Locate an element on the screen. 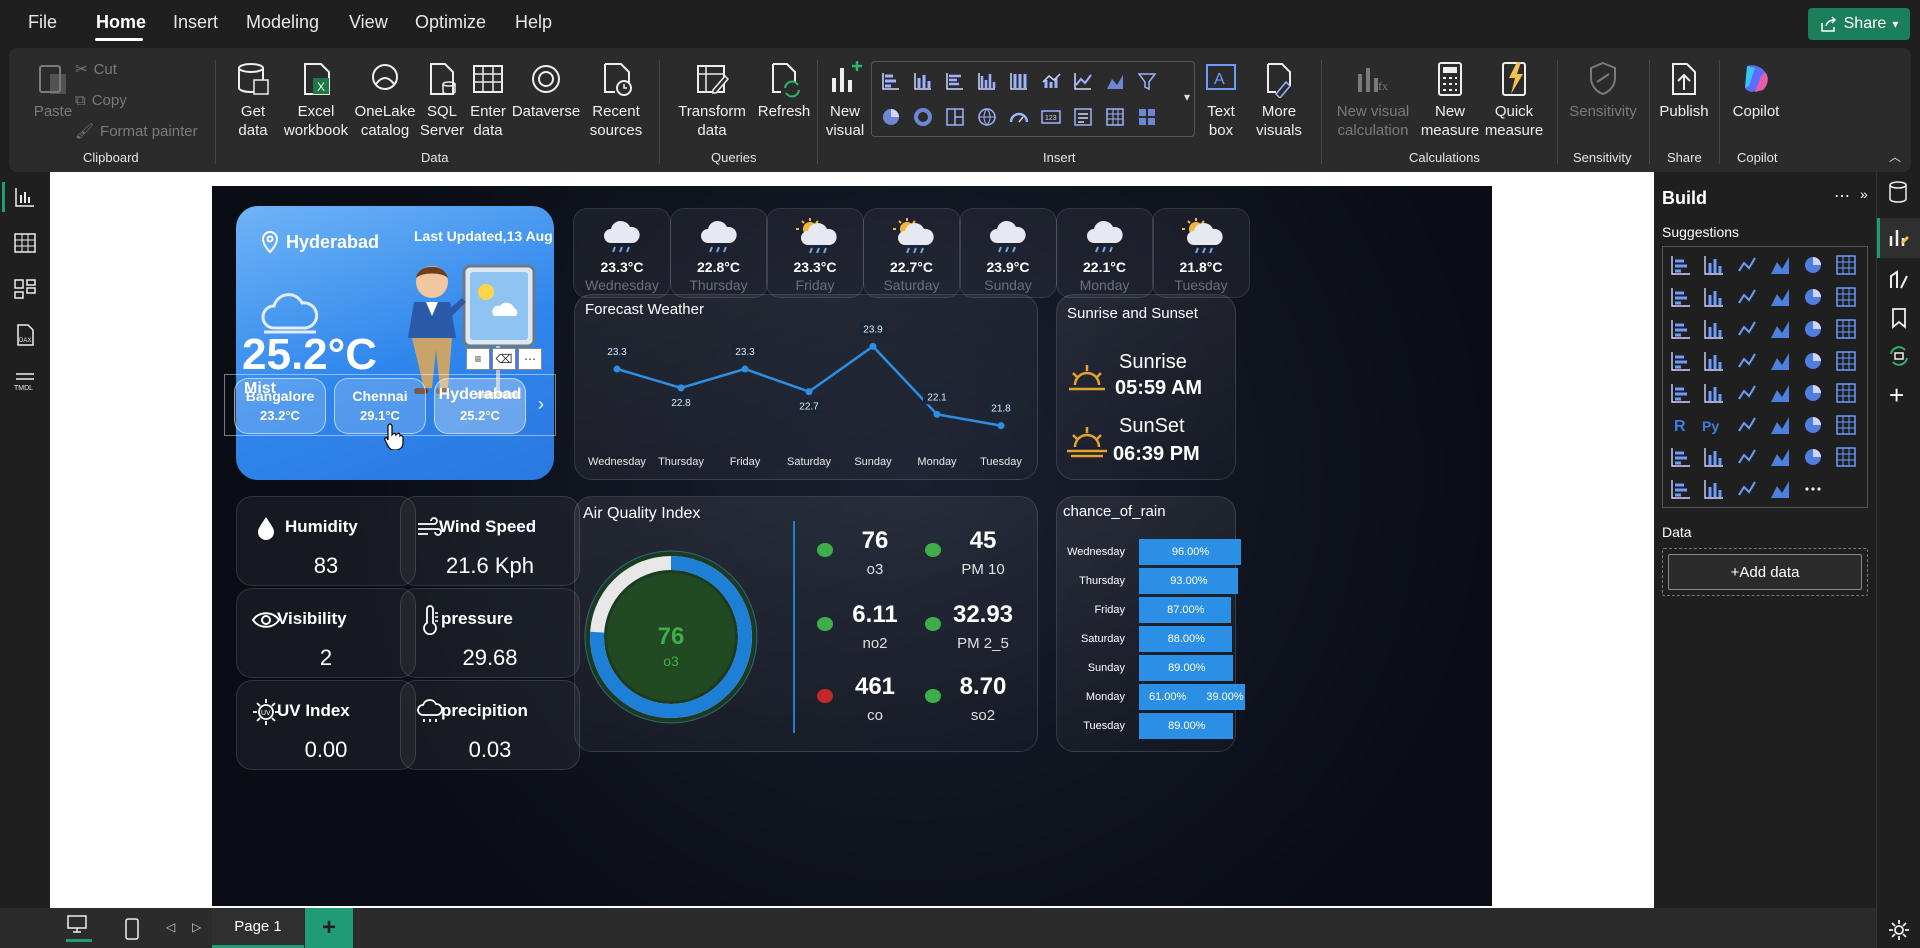  wind-speed-card: Wind Speed 21.6 Kph is located at coordinates (490, 541).